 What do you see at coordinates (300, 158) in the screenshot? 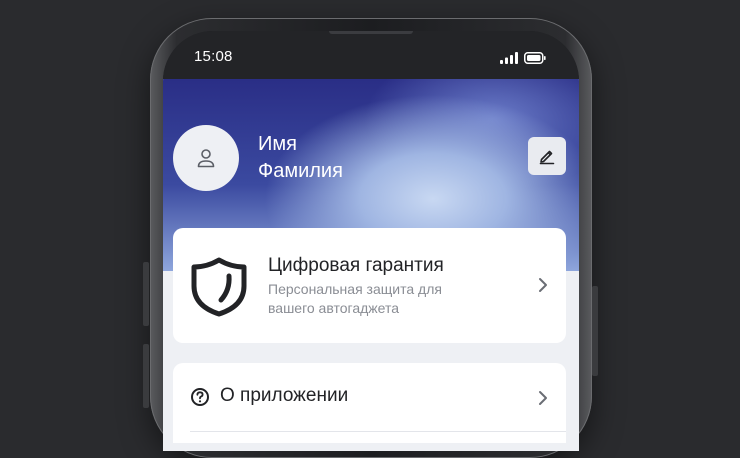
I see `user-name: Имя Фамилия` at bounding box center [300, 158].